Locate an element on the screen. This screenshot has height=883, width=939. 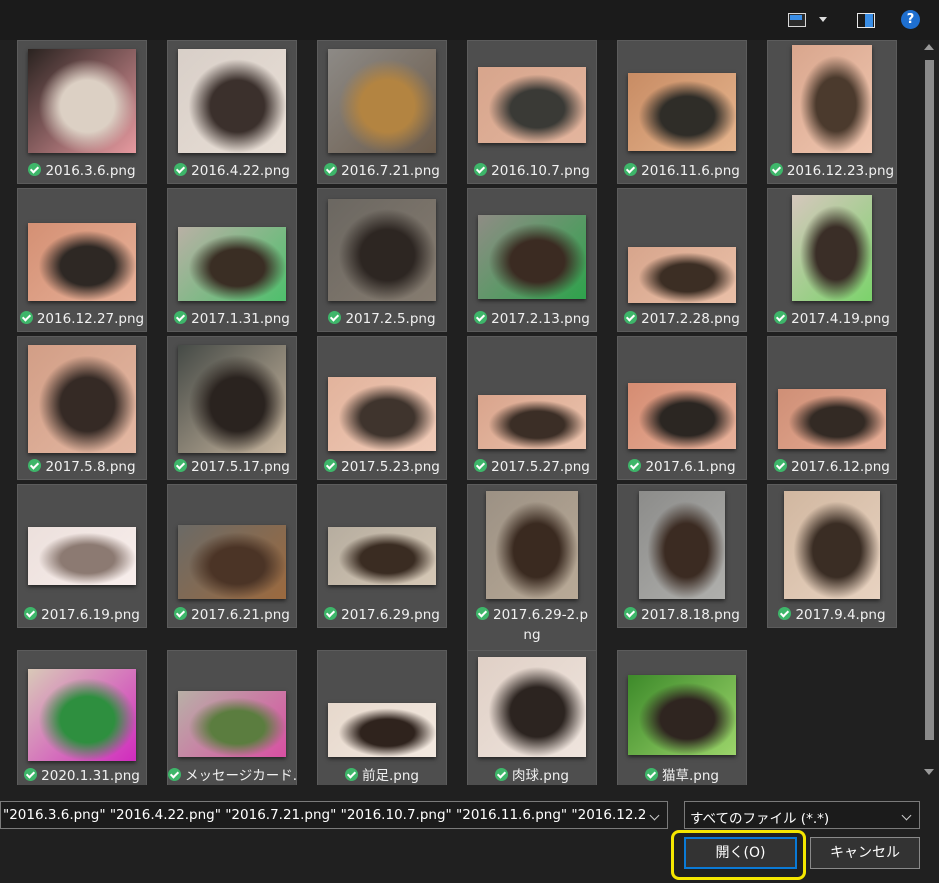
file-tile: 2016.3.6.png is located at coordinates (82, 112).